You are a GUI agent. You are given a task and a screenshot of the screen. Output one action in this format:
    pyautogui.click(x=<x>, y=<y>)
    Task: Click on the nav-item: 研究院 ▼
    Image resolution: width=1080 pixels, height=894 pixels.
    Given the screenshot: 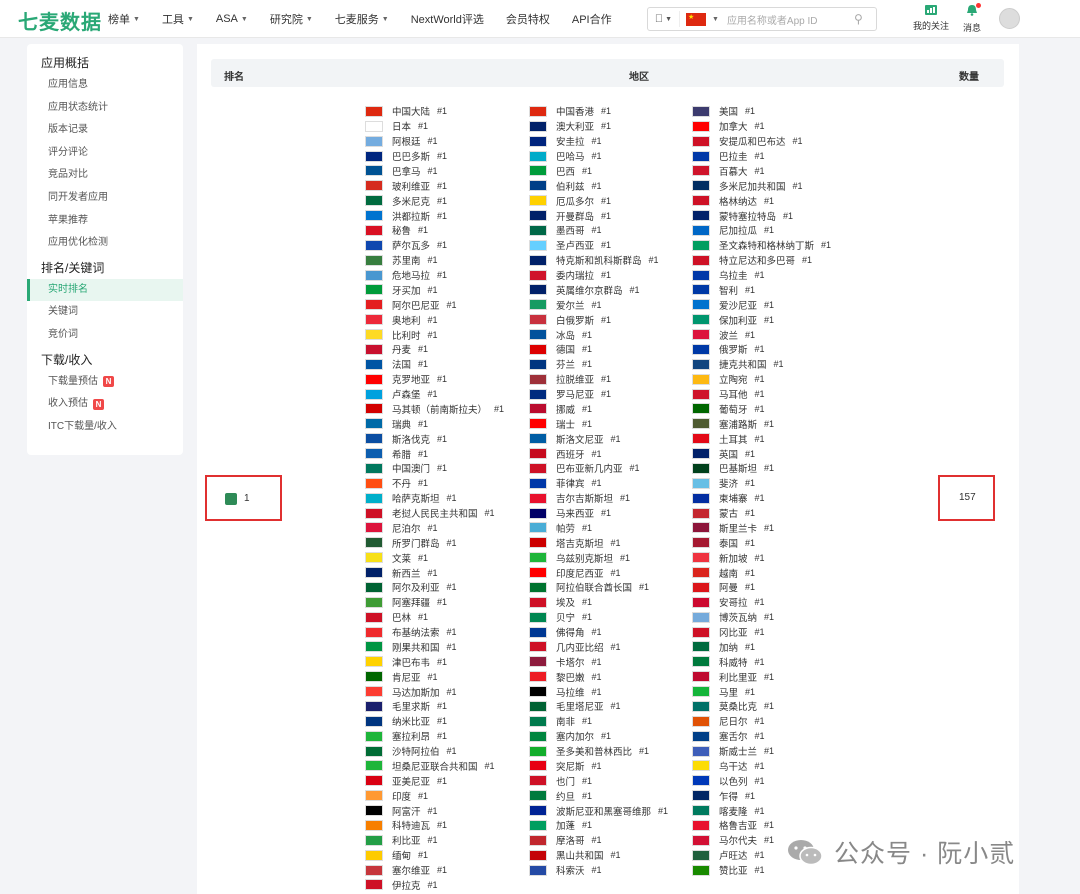 What is the action you would take?
    pyautogui.click(x=291, y=19)
    